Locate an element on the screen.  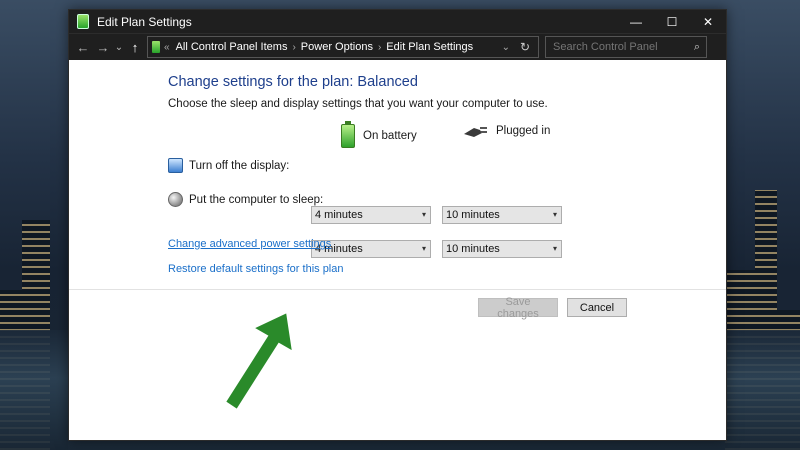
search-icon: ⌕ is located at coordinates (697, 47).